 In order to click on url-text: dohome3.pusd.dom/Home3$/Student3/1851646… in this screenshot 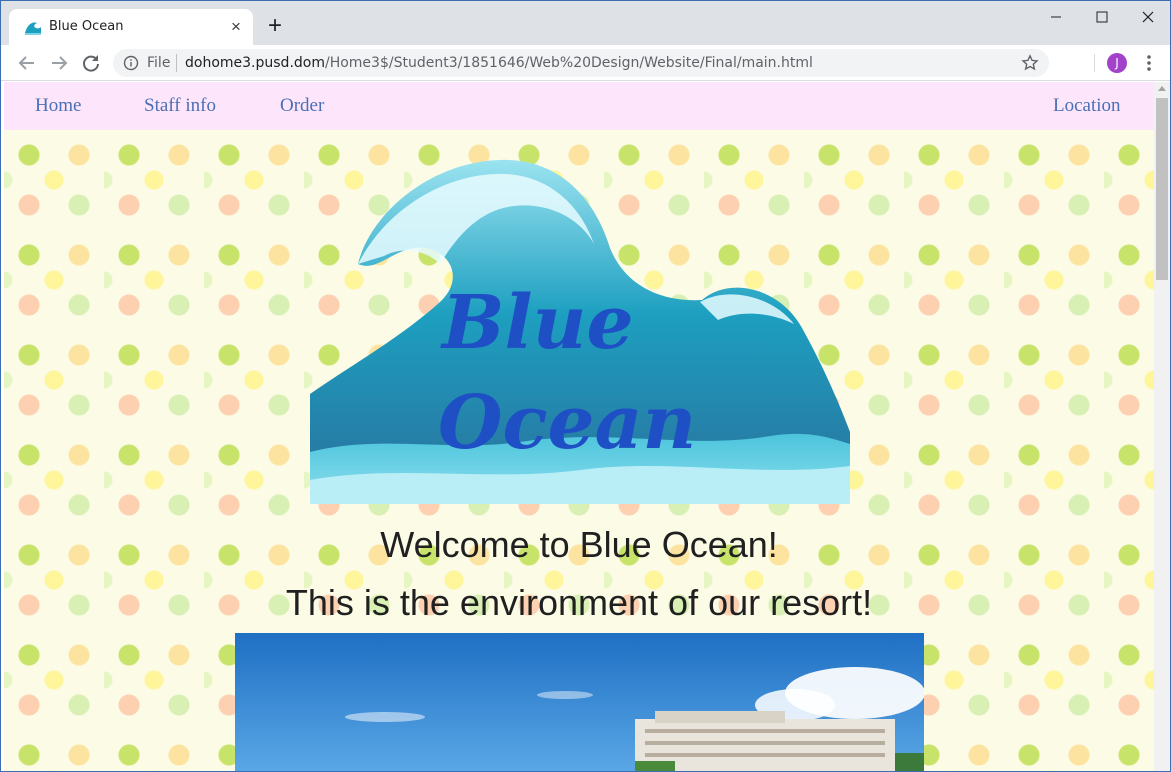, I will do `click(499, 63)`.